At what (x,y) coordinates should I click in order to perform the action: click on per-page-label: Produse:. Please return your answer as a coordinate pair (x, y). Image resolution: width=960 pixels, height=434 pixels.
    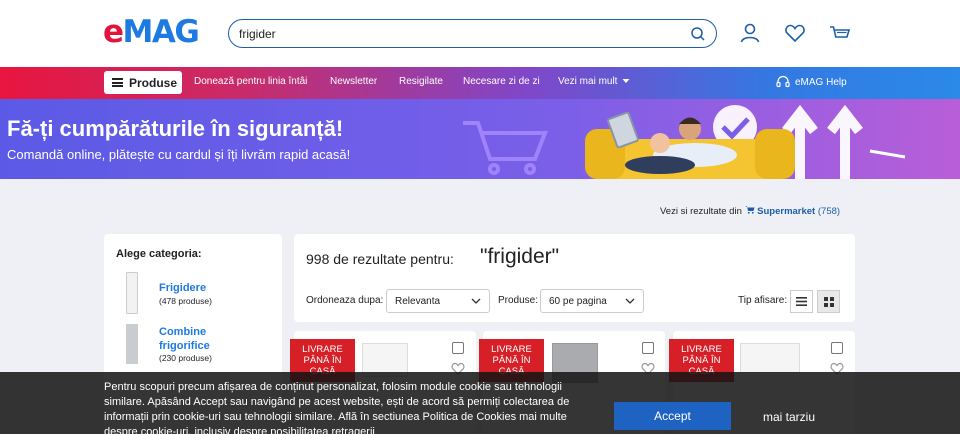
    Looking at the image, I should click on (518, 300).